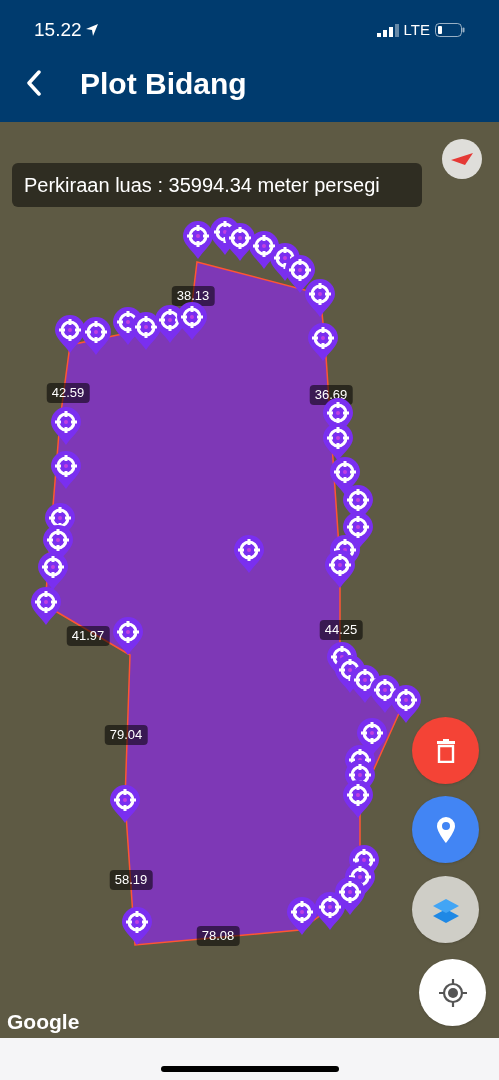 The width and height of the screenshot is (499, 1080). Describe the element at coordinates (416, 29) in the screenshot. I see `network-type: LTE` at that location.